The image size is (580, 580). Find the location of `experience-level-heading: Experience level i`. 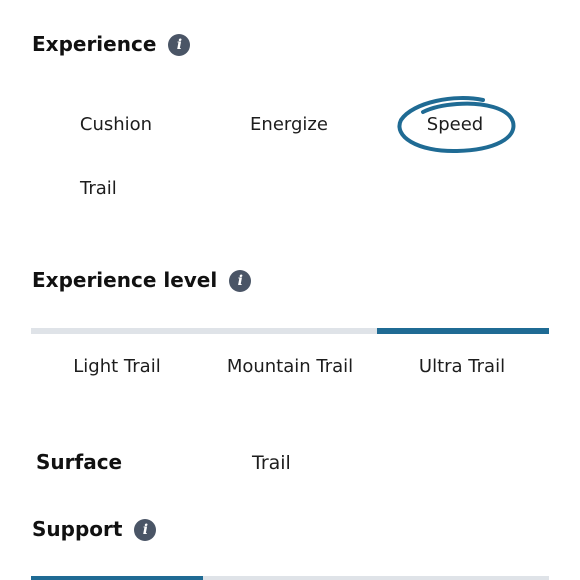

experience-level-heading: Experience level i is located at coordinates (142, 280).